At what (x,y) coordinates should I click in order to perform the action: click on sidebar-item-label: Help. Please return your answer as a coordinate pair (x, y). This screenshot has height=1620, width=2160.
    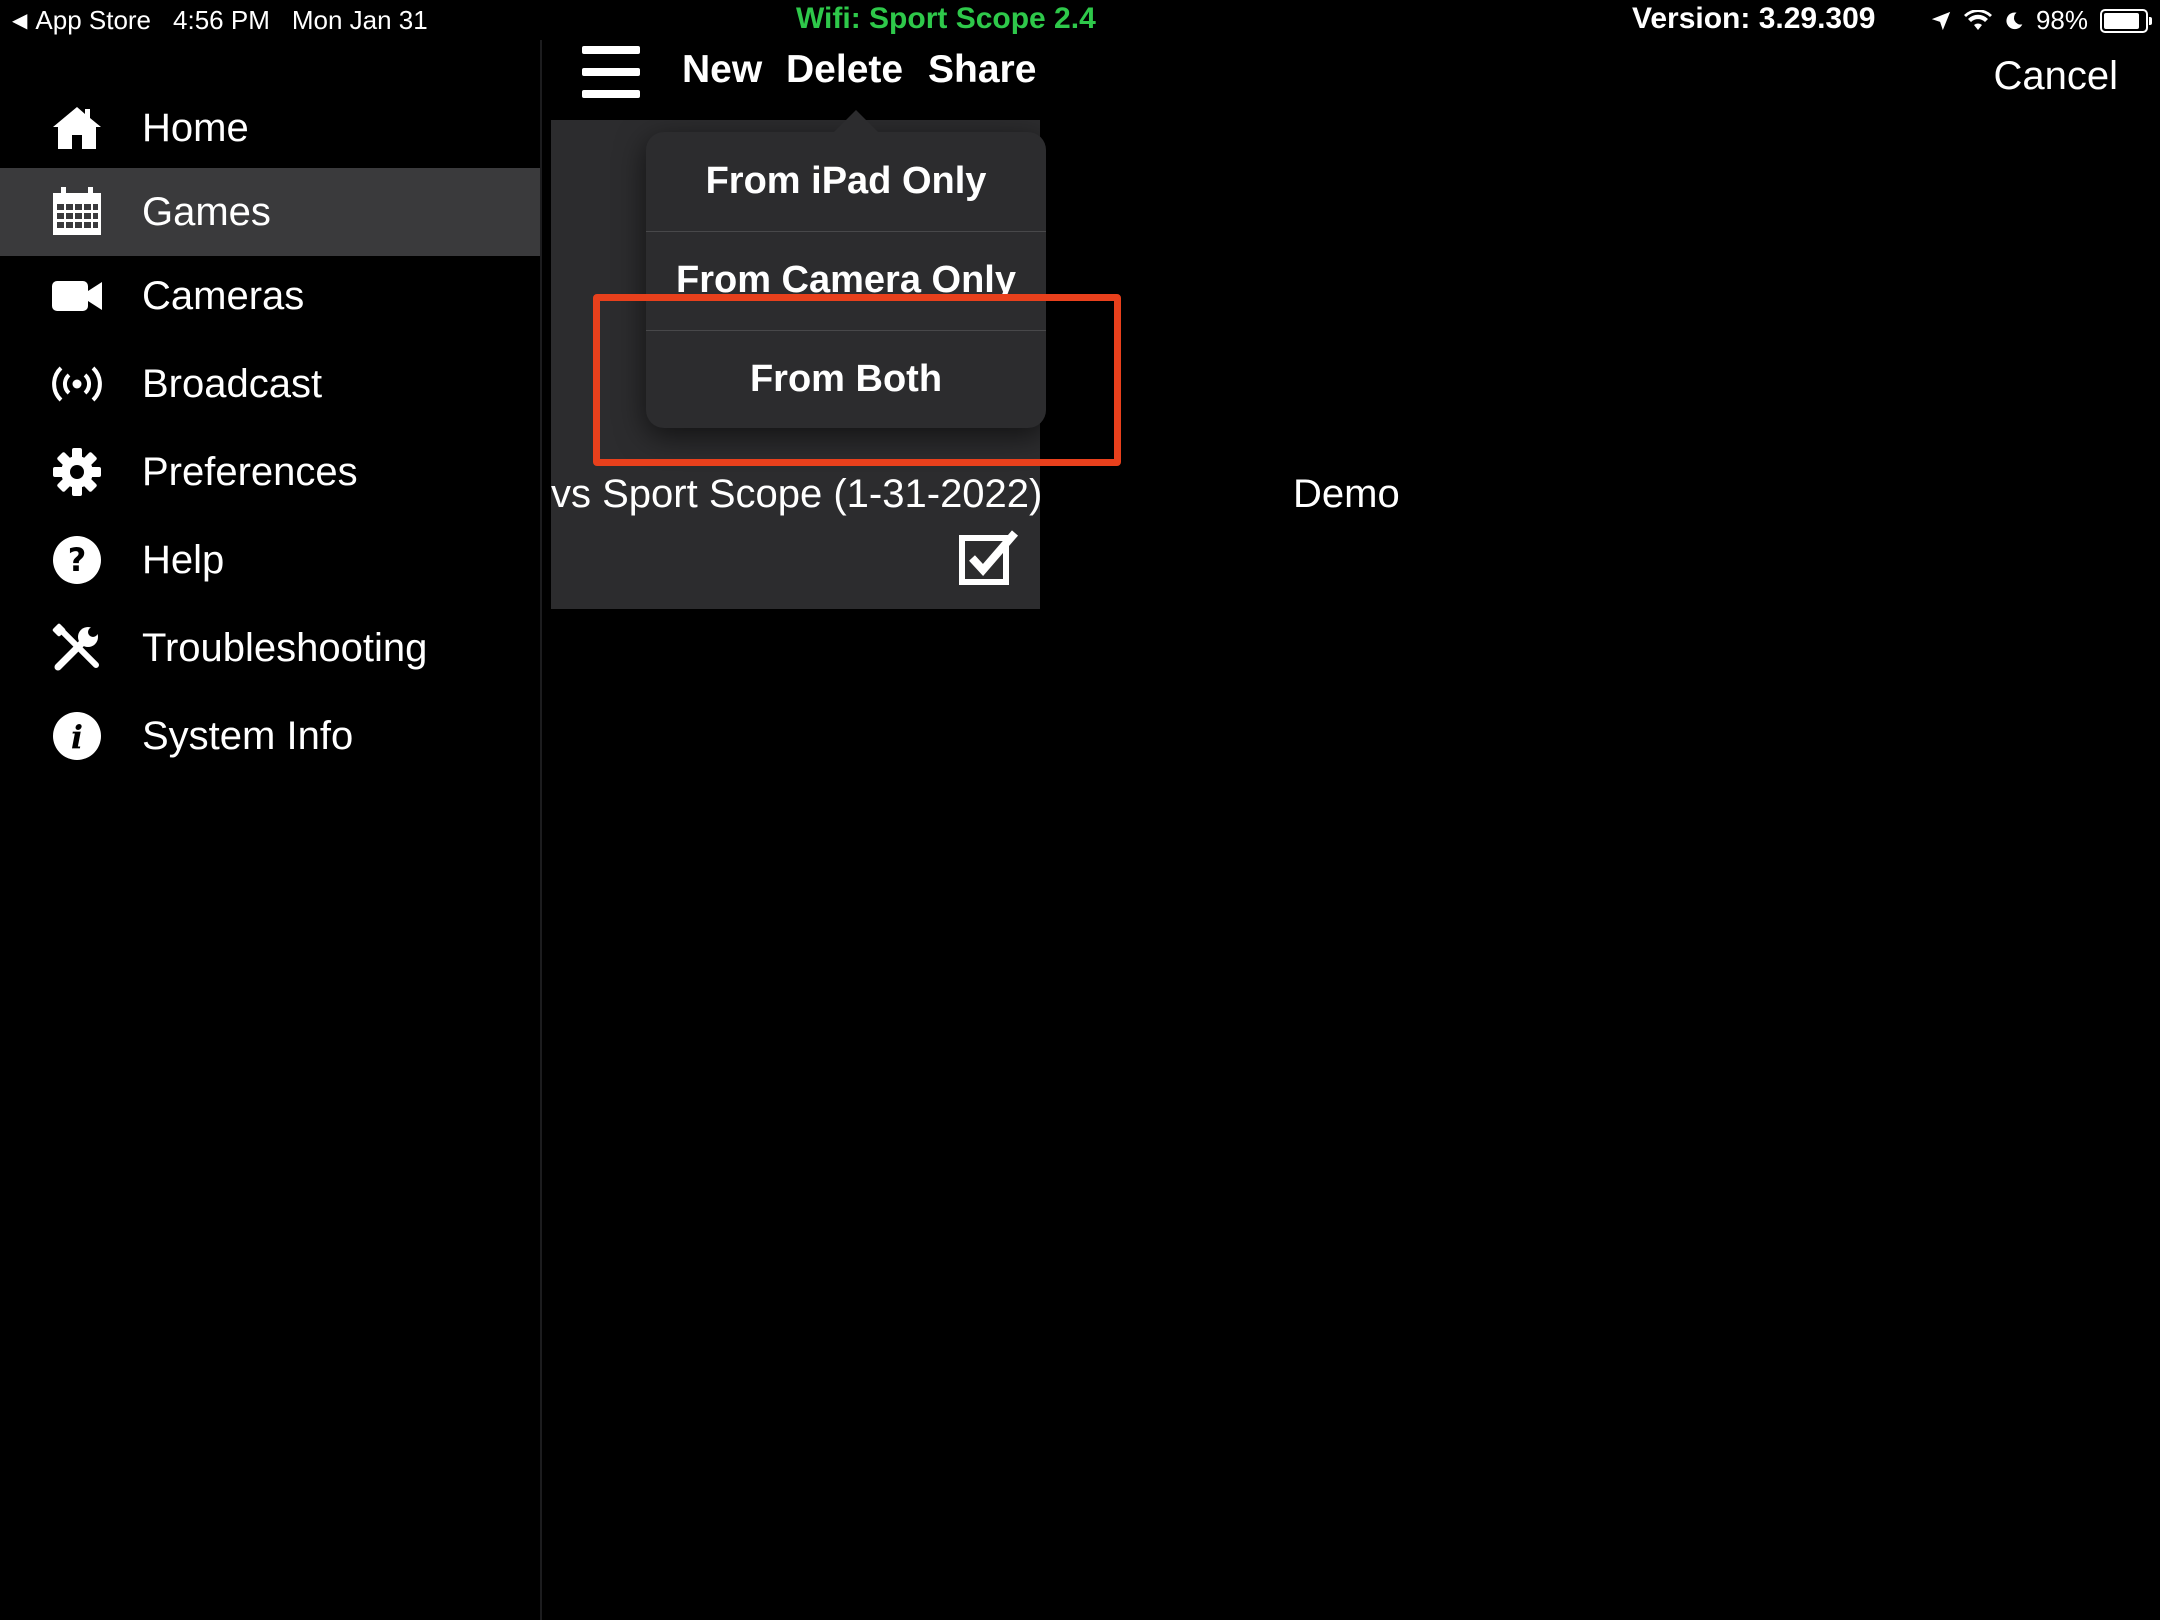
    Looking at the image, I should click on (183, 559).